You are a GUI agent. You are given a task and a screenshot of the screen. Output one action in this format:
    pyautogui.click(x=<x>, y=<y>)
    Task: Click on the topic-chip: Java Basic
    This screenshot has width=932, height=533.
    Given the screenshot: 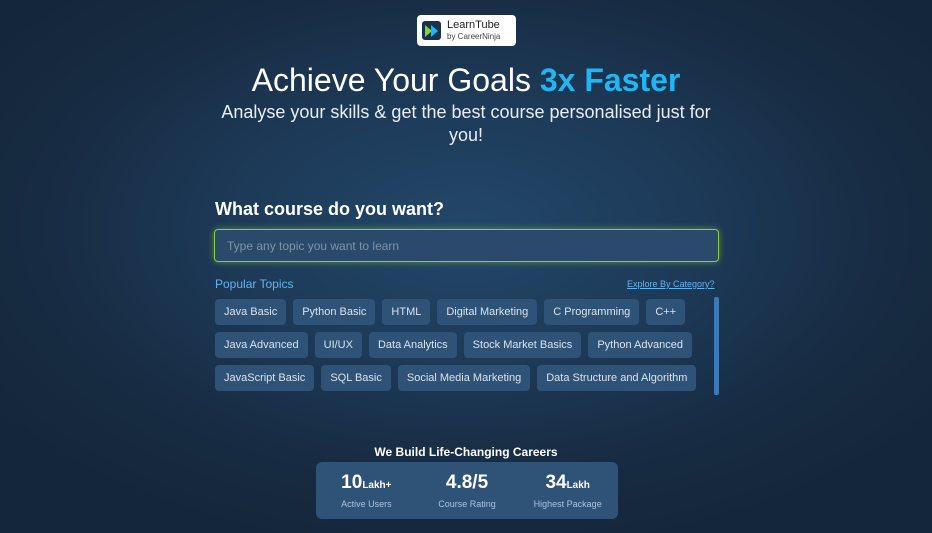 What is the action you would take?
    pyautogui.click(x=251, y=312)
    